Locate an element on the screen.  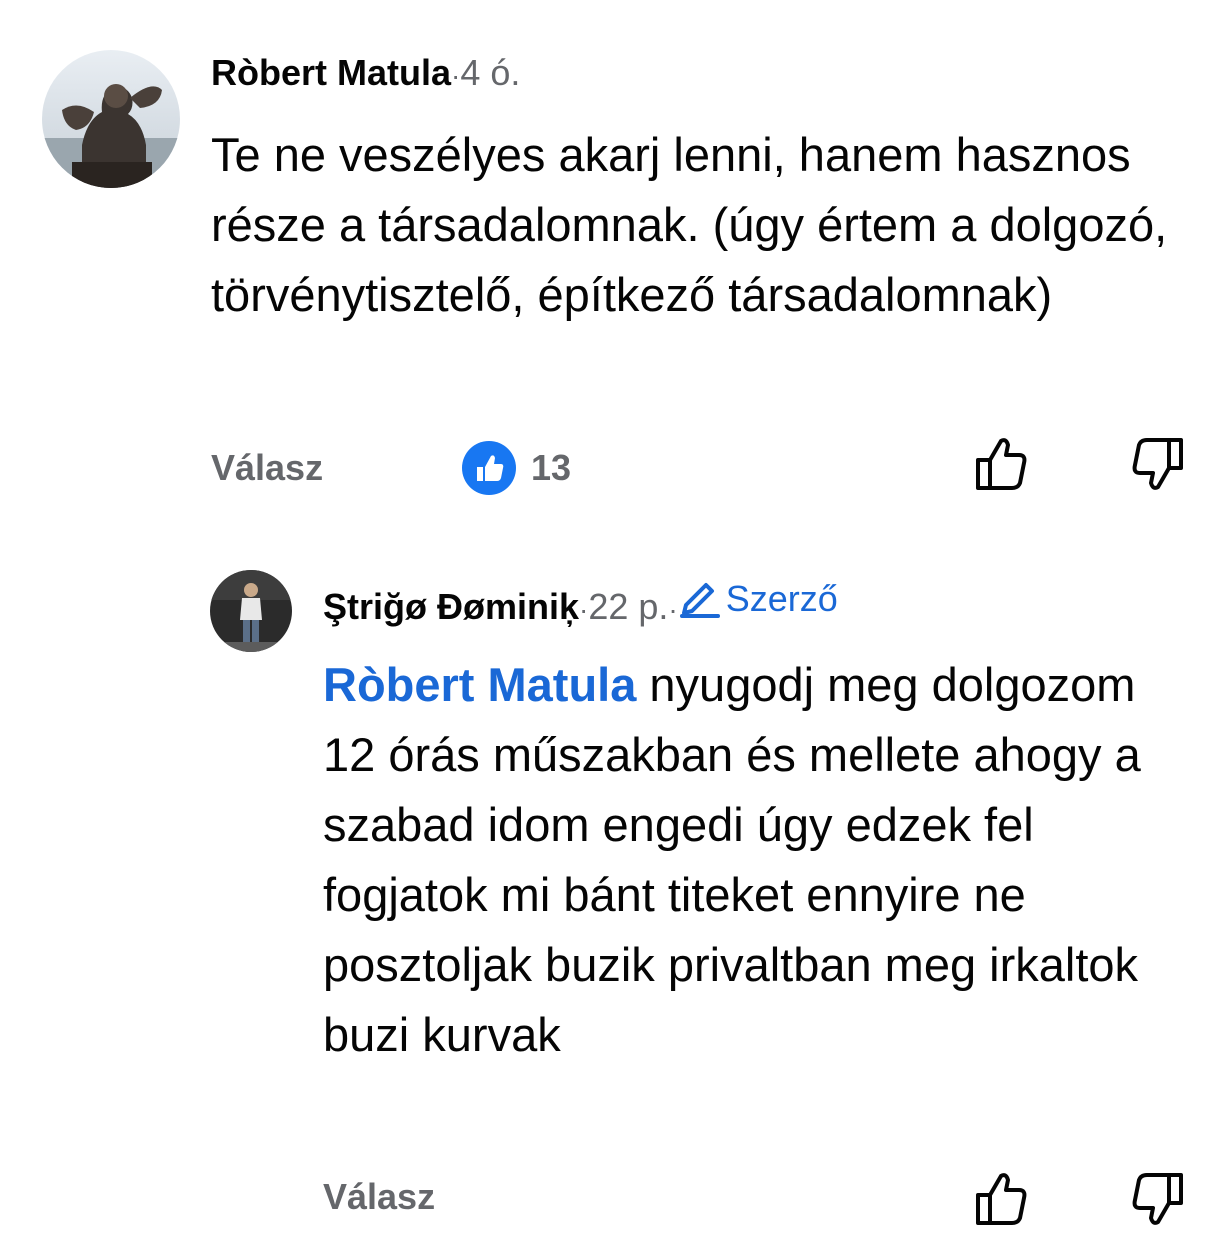
author-name: Ştriğø Đøminiķ is located at coordinates (451, 607).